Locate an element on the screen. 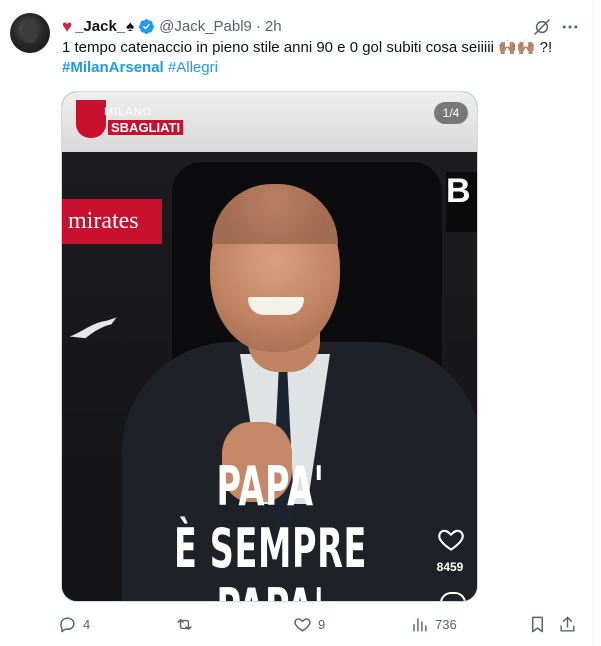  more-icon is located at coordinates (570, 27).